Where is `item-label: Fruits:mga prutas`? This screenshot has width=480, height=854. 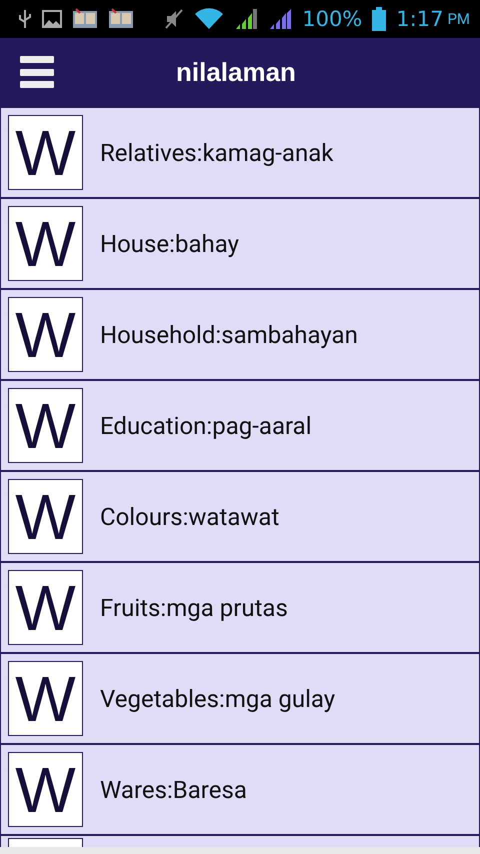
item-label: Fruits:mga prutas is located at coordinates (194, 608).